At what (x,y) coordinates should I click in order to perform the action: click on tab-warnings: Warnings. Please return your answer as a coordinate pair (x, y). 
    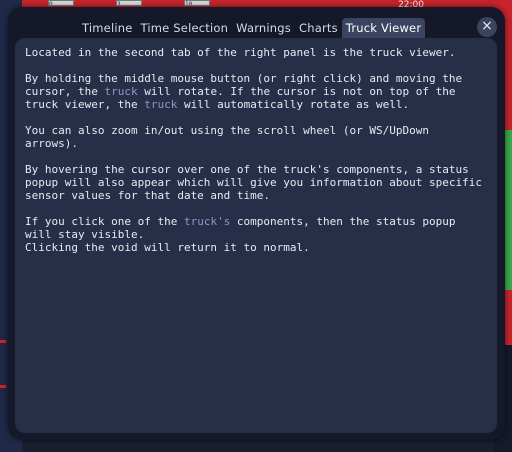
    Looking at the image, I should click on (263, 28).